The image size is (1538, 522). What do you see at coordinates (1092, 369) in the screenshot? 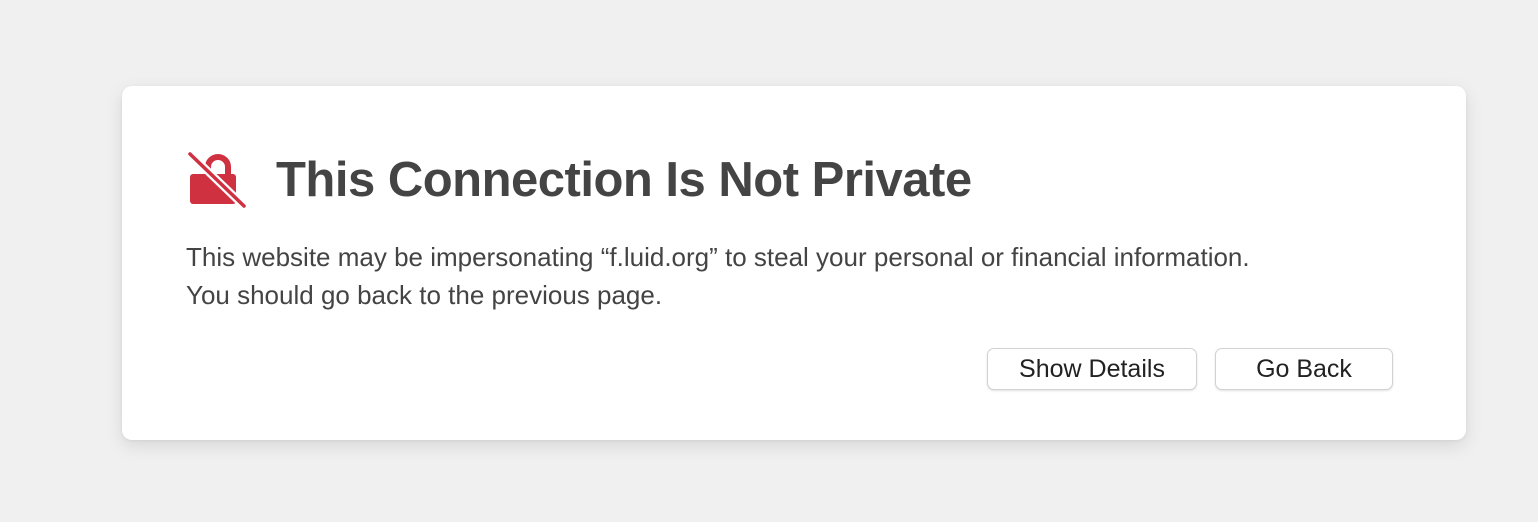
I see `show-details-button: Show Details` at bounding box center [1092, 369].